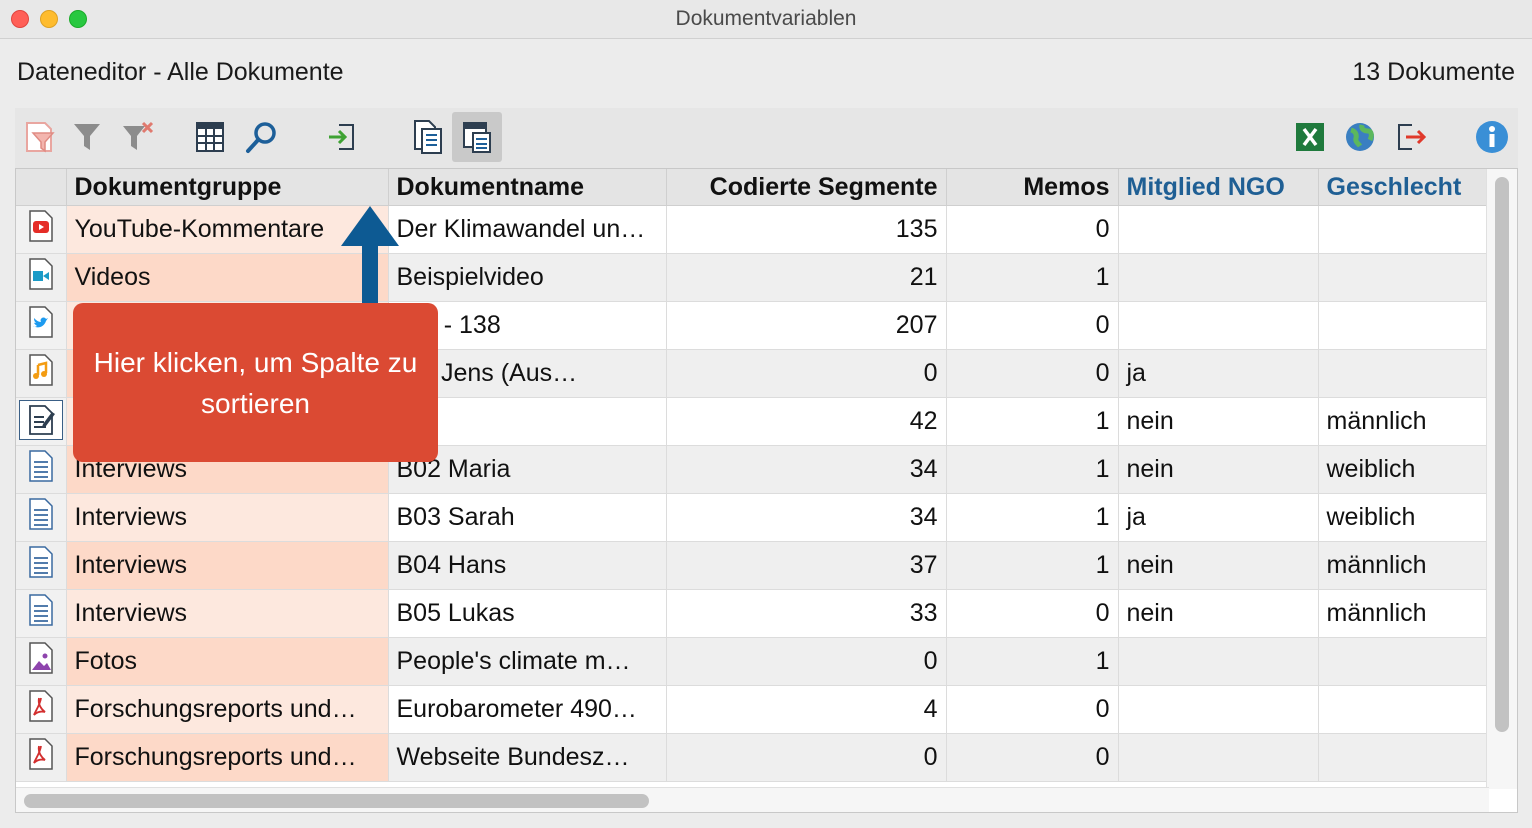 The height and width of the screenshot is (828, 1532). Describe the element at coordinates (806, 613) in the screenshot. I see `cell-codierte-segmente: 33` at that location.